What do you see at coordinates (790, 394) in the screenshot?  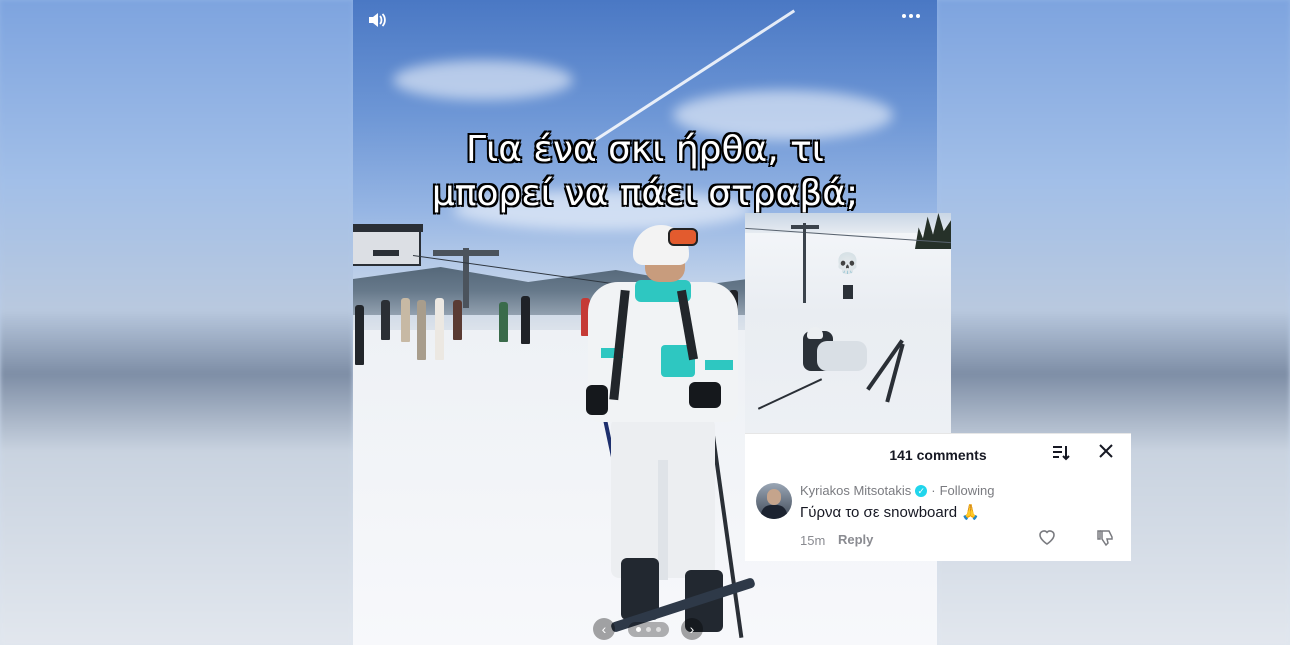 I see `inset-ski-pole` at bounding box center [790, 394].